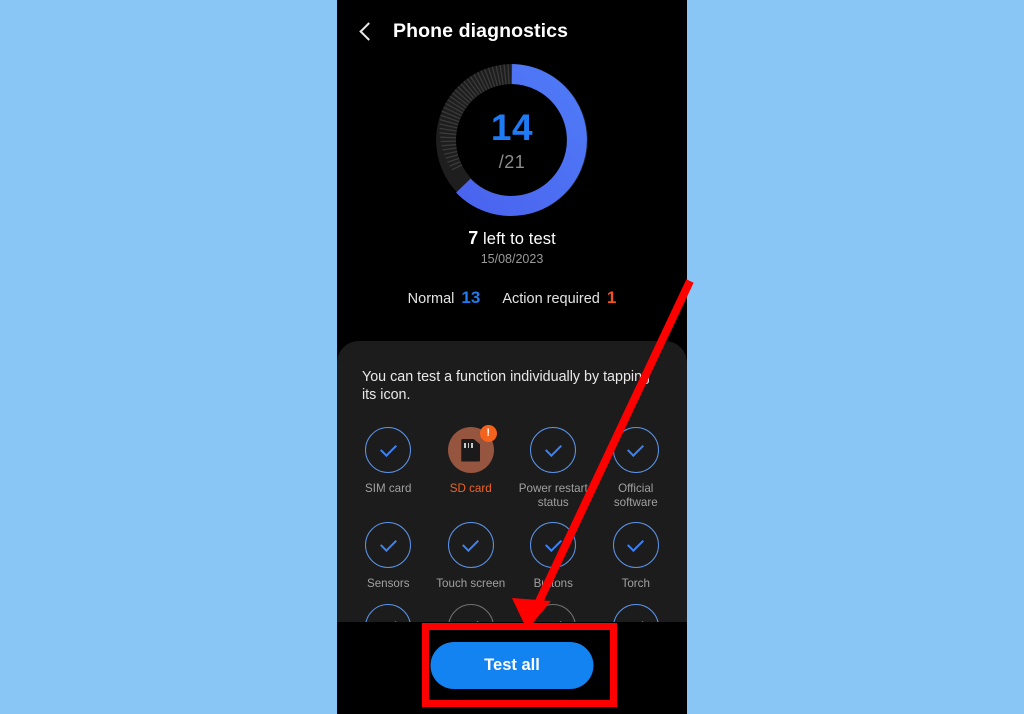 The height and width of the screenshot is (714, 1024). I want to click on diagnostics-gauge: 14 /21, so click(512, 140).